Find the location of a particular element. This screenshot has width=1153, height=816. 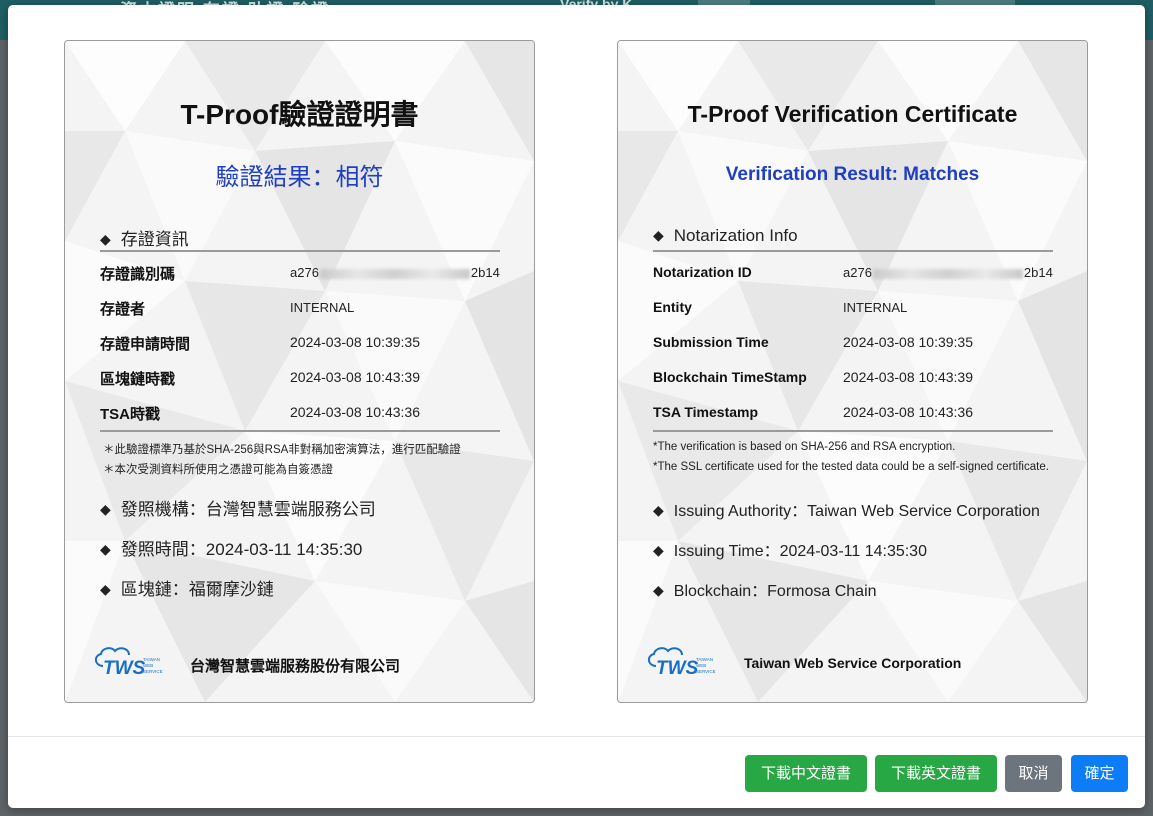

row-label-entity: Entity is located at coordinates (672, 307).